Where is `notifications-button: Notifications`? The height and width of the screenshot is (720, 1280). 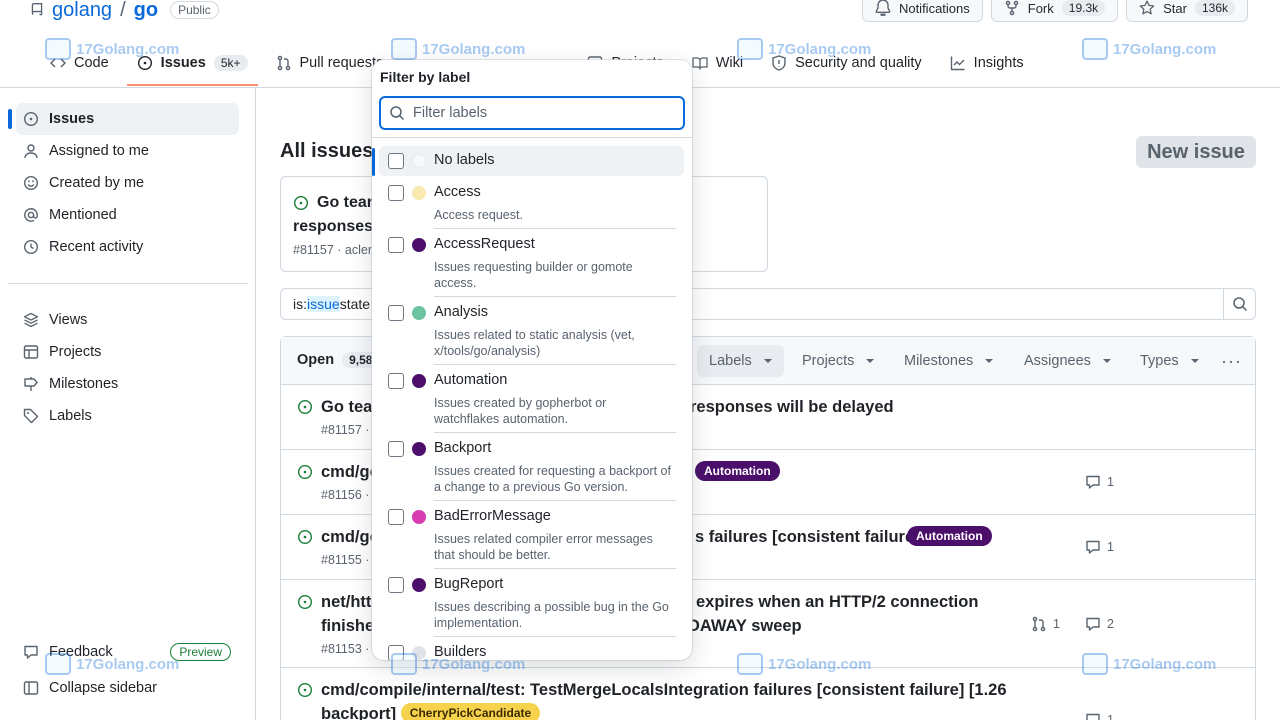 notifications-button: Notifications is located at coordinates (922, 11).